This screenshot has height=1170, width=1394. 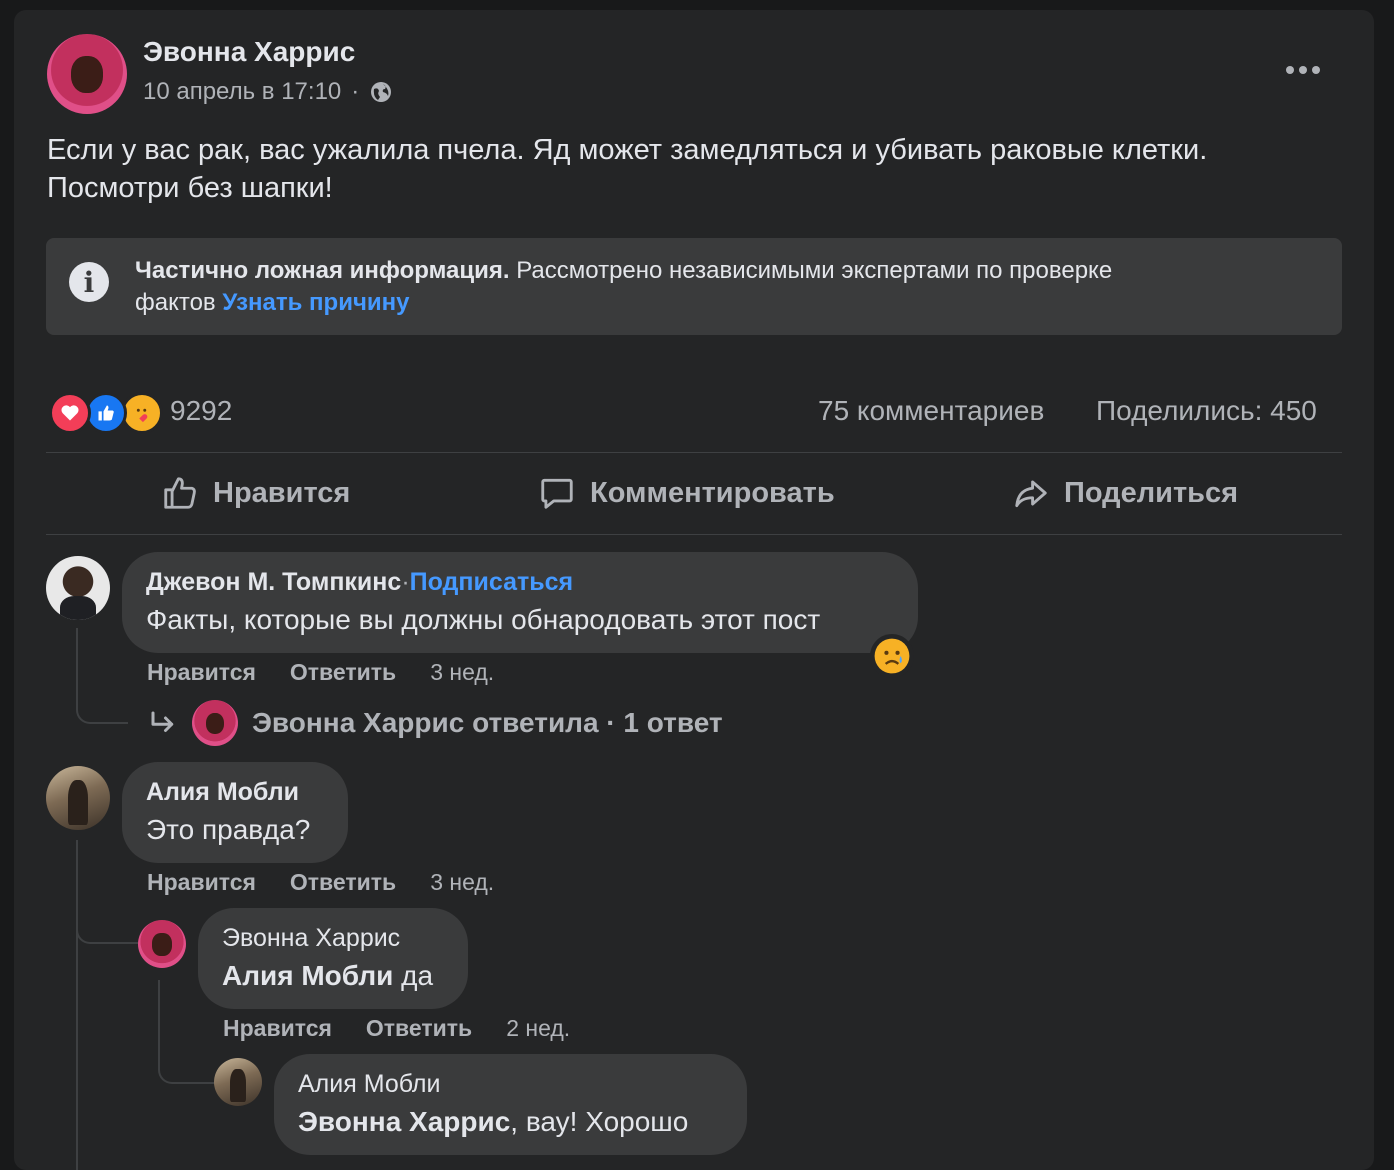 What do you see at coordinates (510, 1104) in the screenshot?
I see `reply-bubble: Алия Мобли Эвонна Харрис, вау! Хорошо` at bounding box center [510, 1104].